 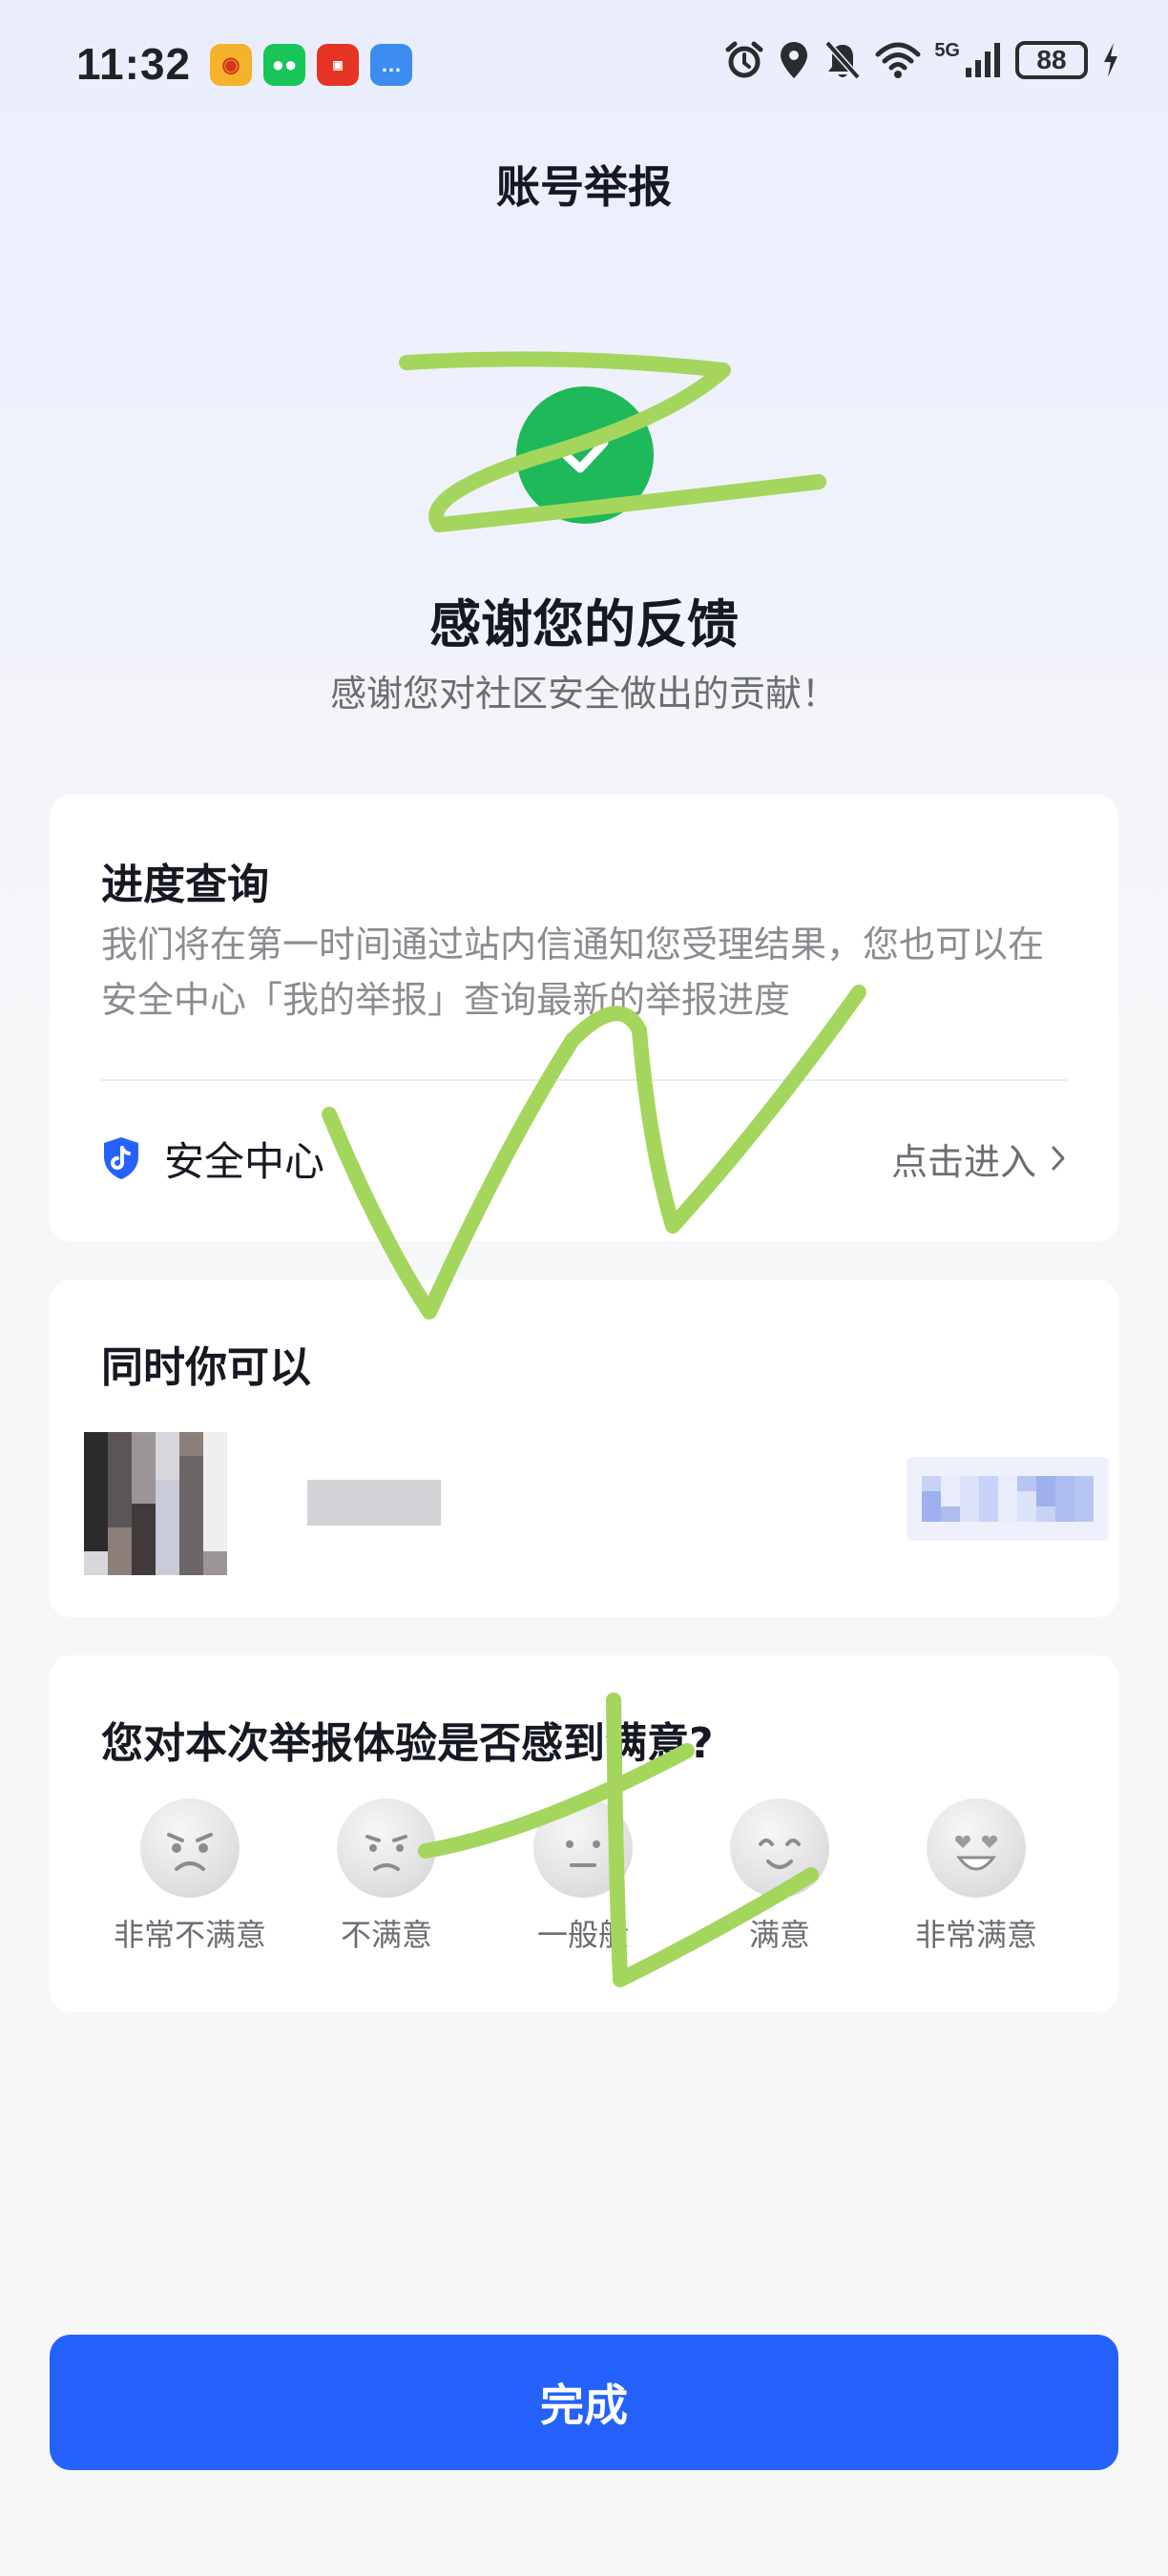 I want to click on action-button-redacted, so click(x=1008, y=1499).